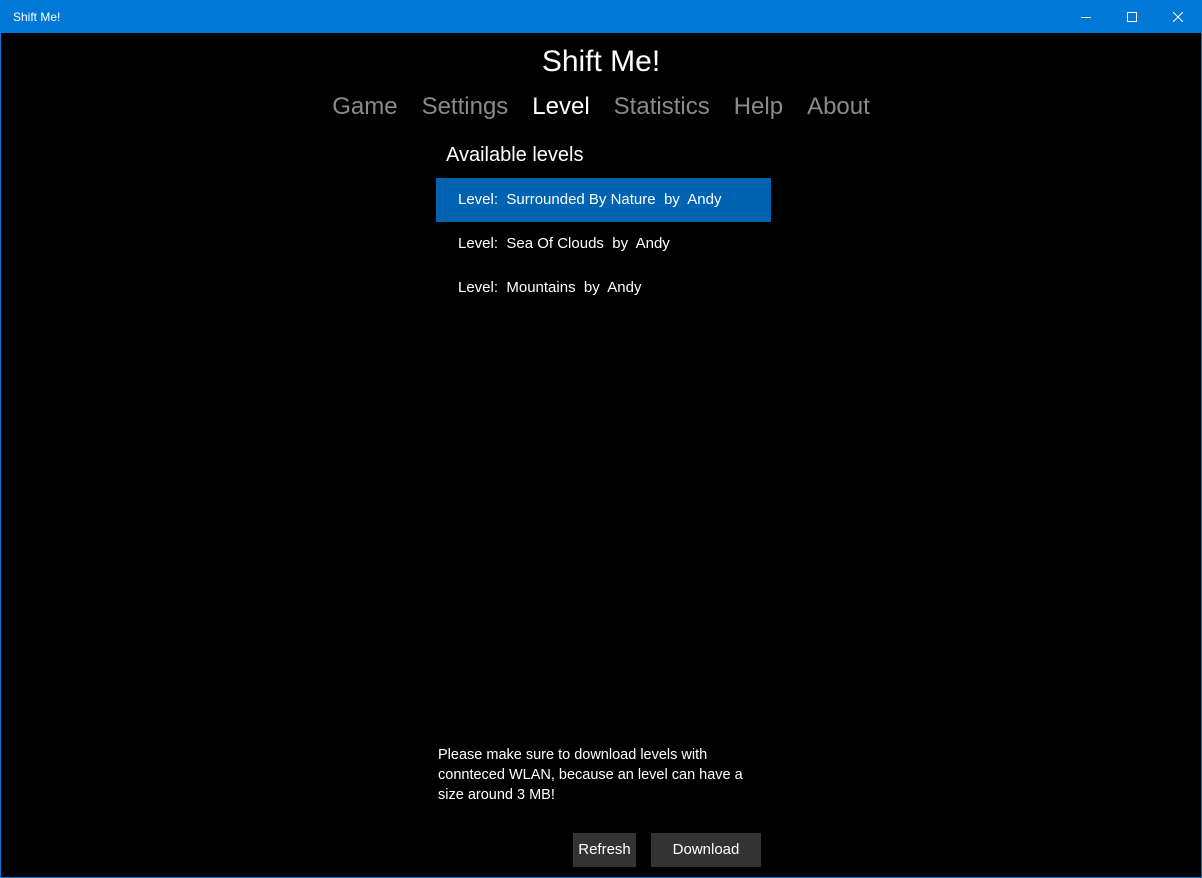 This screenshot has height=878, width=1202. What do you see at coordinates (37, 17) in the screenshot?
I see `window-title: Shift Me!` at bounding box center [37, 17].